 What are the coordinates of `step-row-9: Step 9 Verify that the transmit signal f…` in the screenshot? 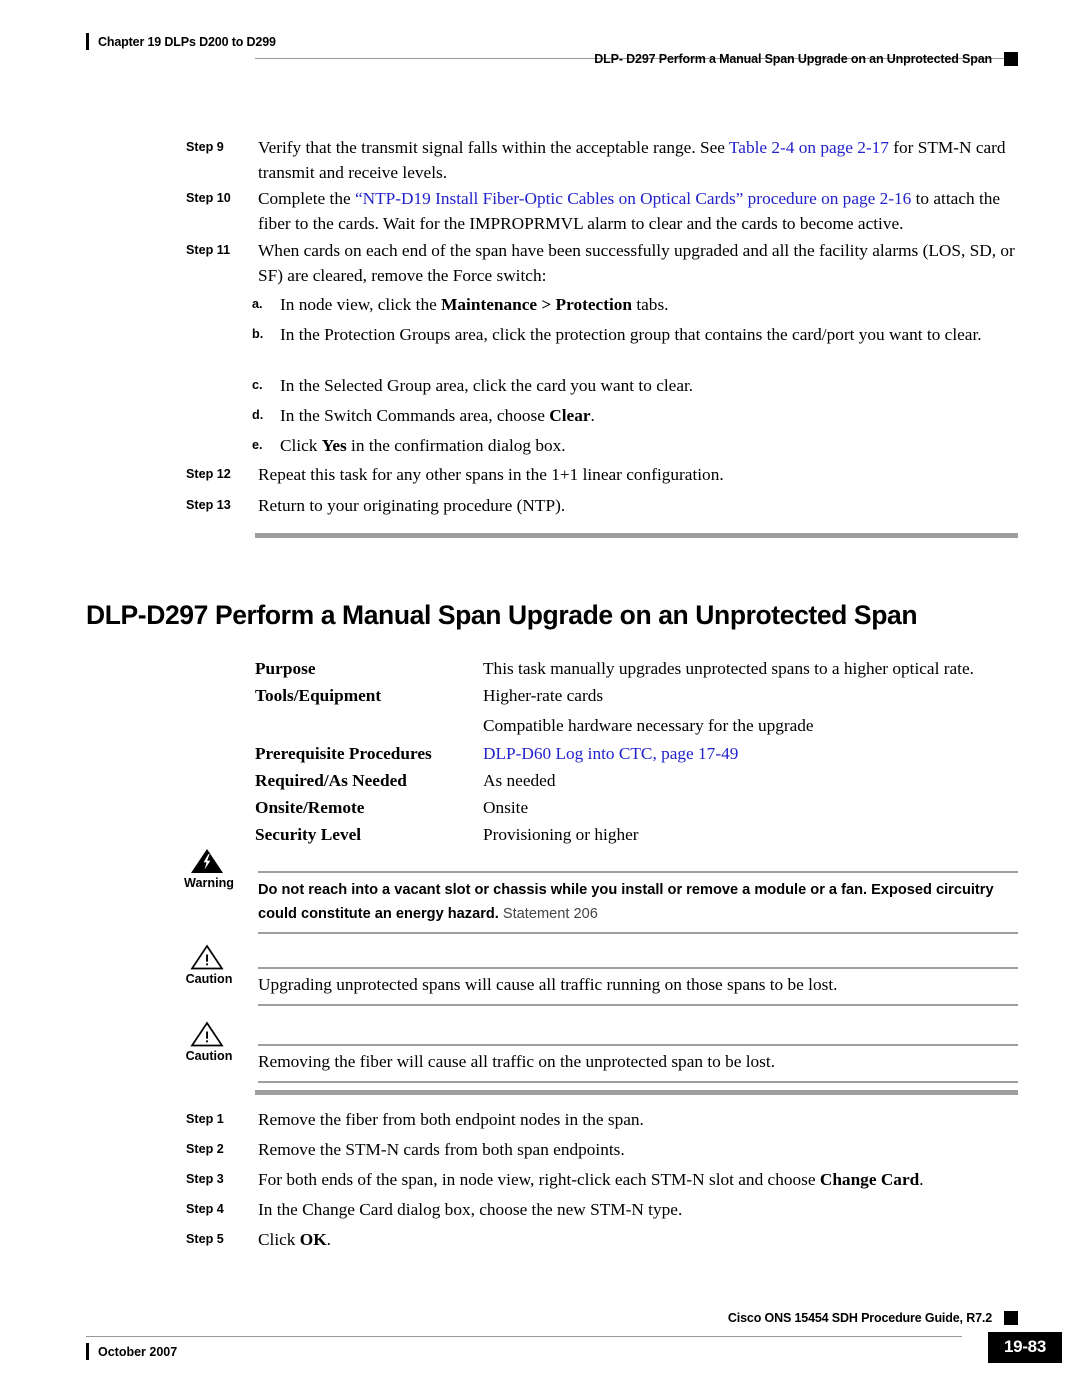 It's located at (601, 160).